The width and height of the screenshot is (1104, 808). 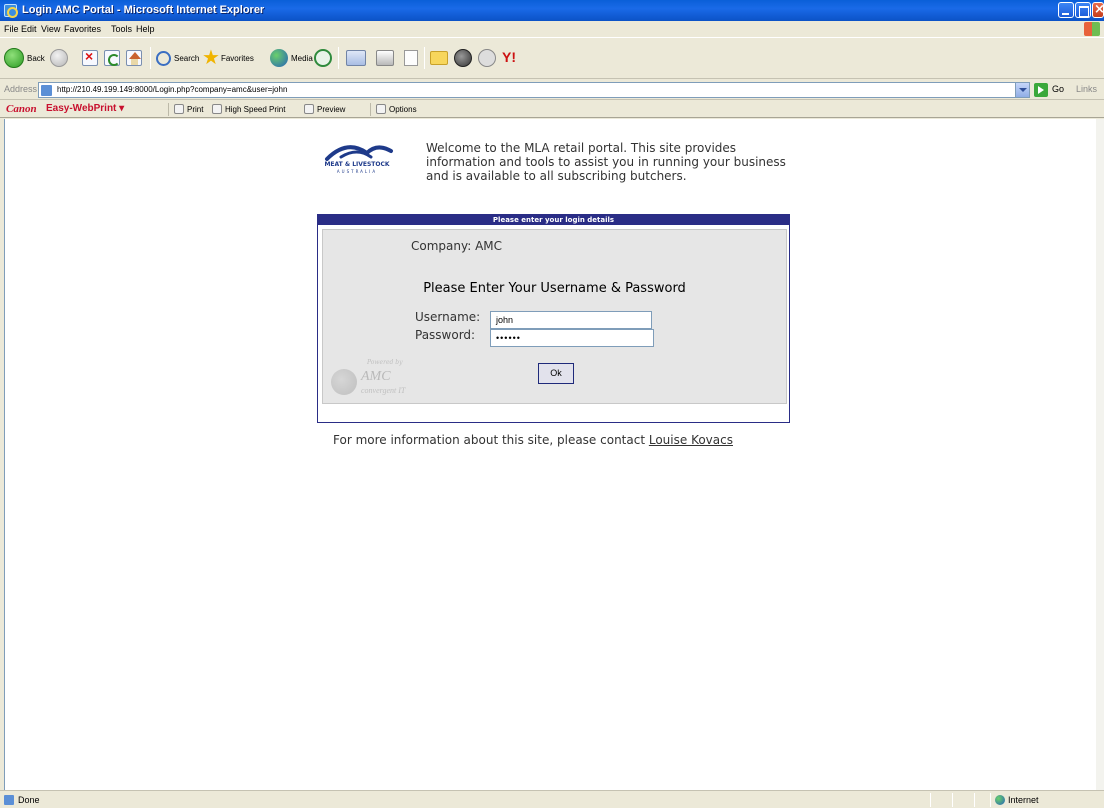 I want to click on ie-icon, so click(x=11, y=11).